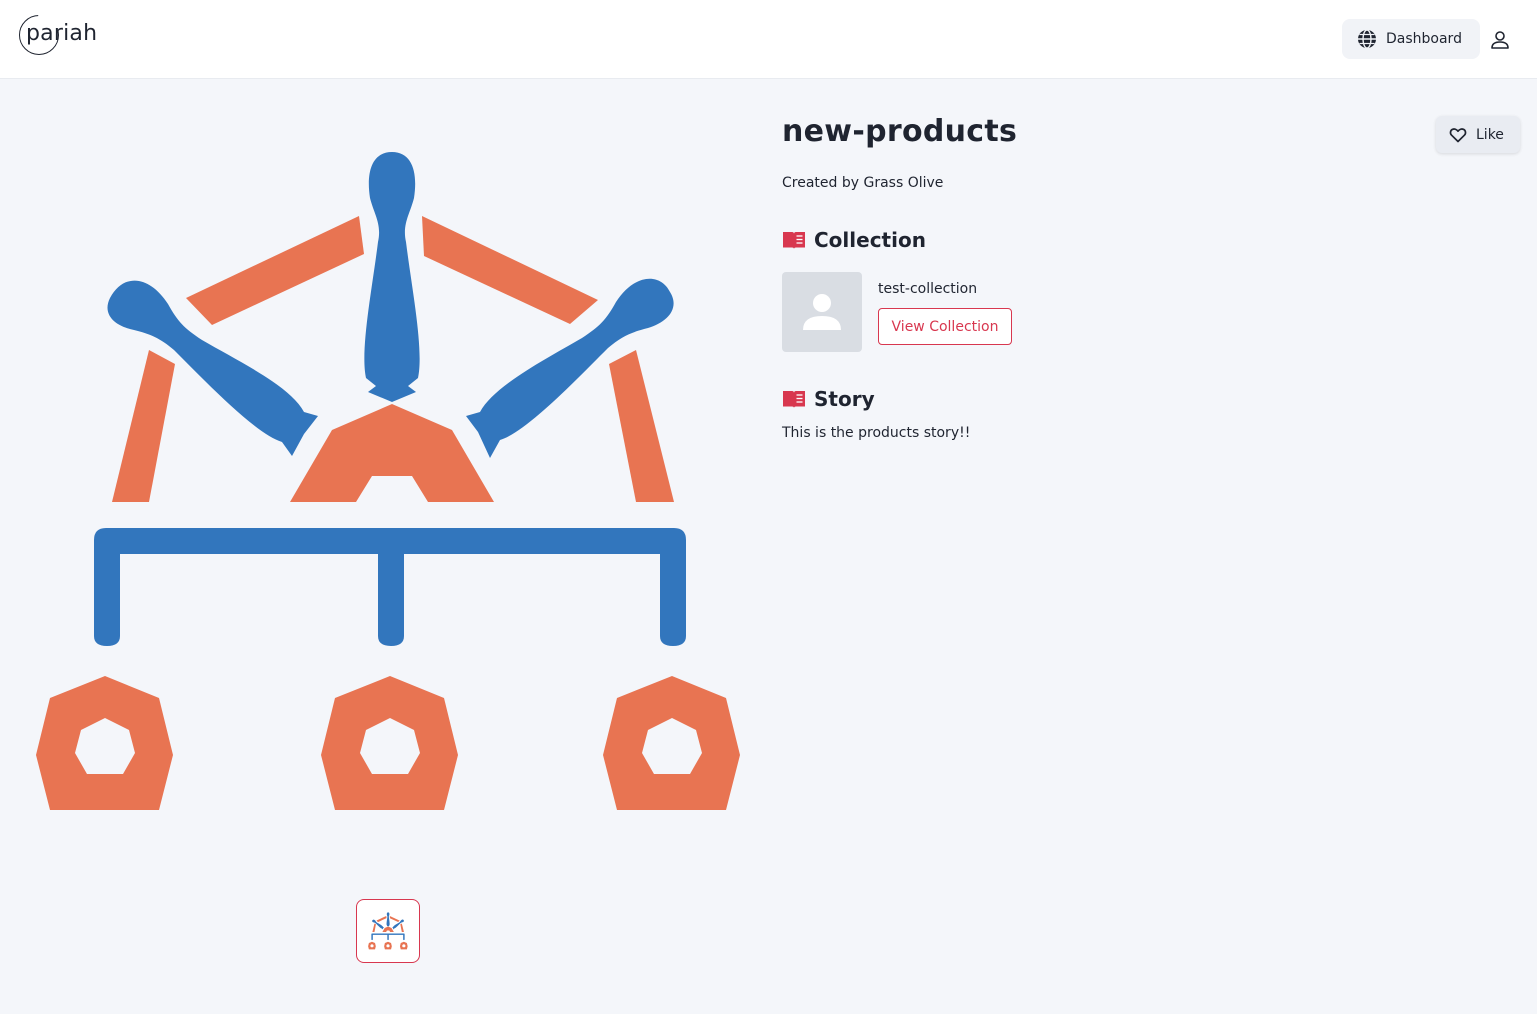 Image resolution: width=1537 pixels, height=1014 pixels. Describe the element at coordinates (1458, 134) in the screenshot. I see `heart-icon` at that location.